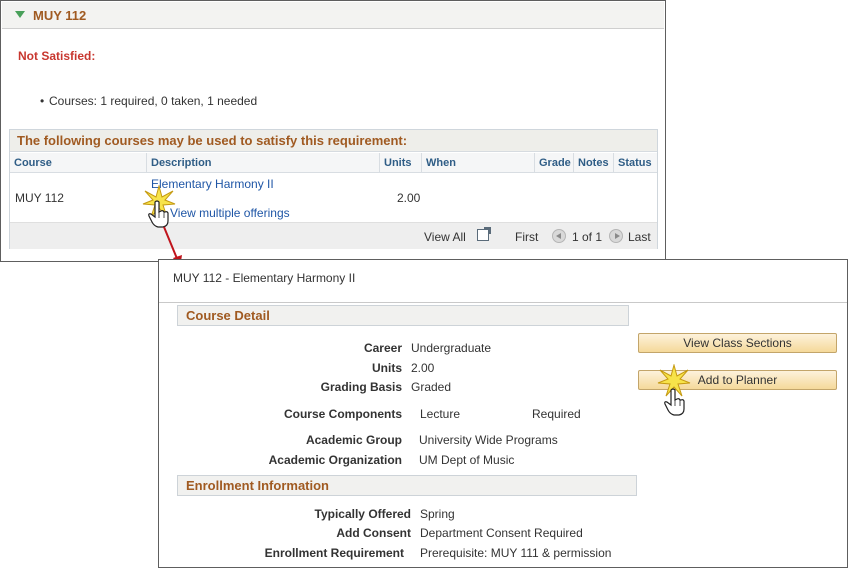 The height and width of the screenshot is (575, 856). What do you see at coordinates (382, 348) in the screenshot?
I see `career-label: Career` at bounding box center [382, 348].